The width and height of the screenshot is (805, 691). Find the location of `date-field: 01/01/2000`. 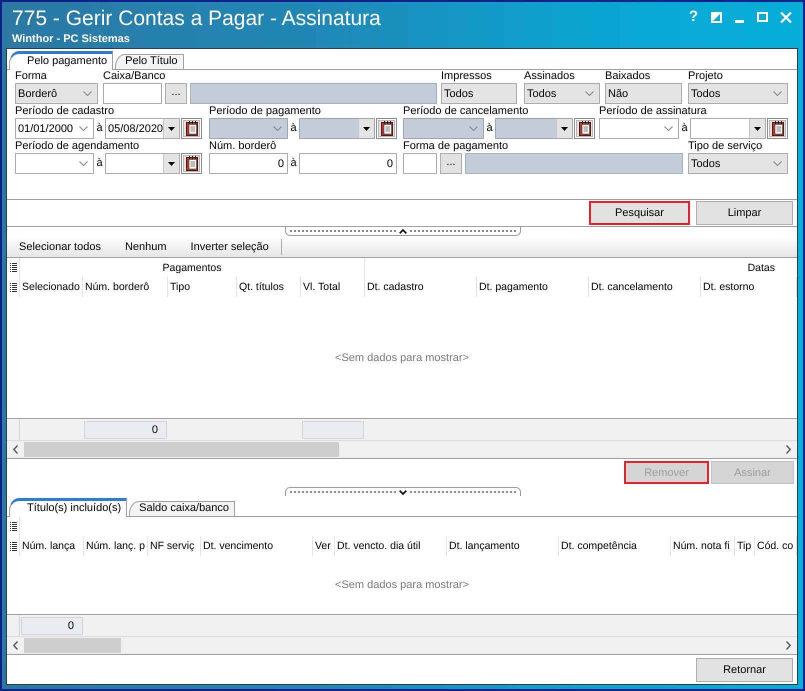

date-field: 01/01/2000 is located at coordinates (54, 128).